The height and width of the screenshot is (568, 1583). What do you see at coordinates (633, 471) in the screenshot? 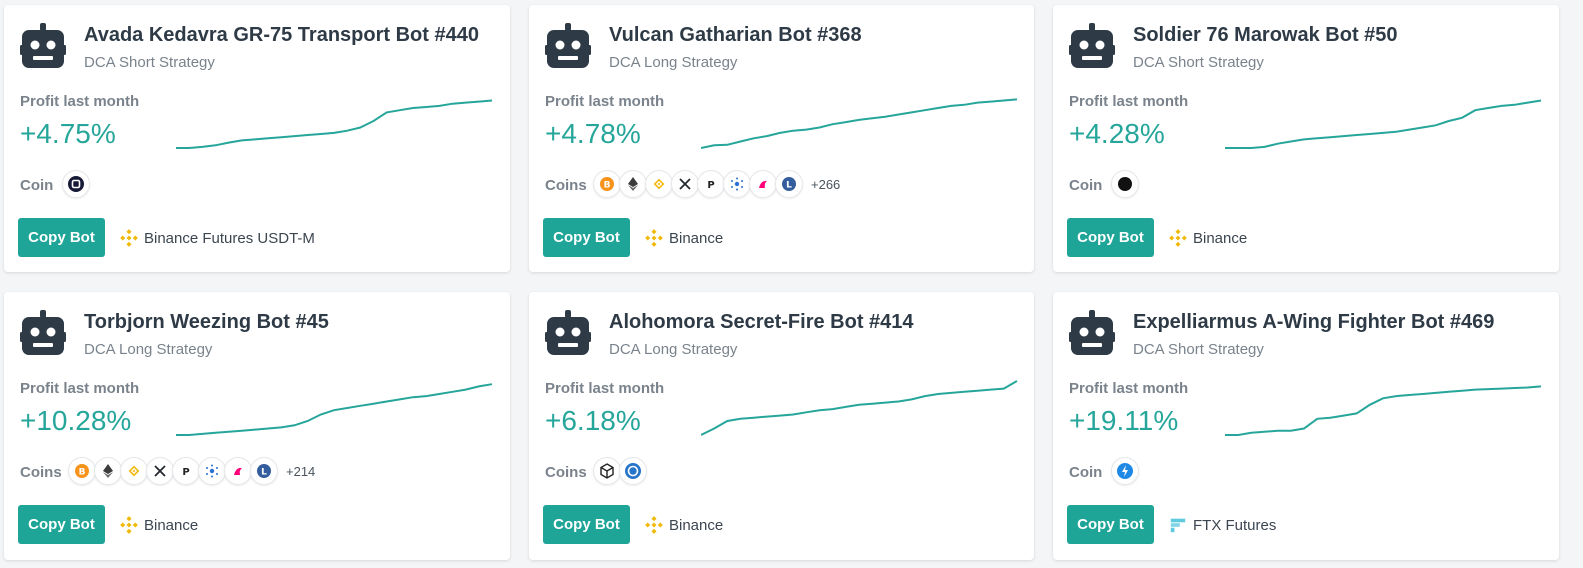
I see `circle-coin-icon` at bounding box center [633, 471].